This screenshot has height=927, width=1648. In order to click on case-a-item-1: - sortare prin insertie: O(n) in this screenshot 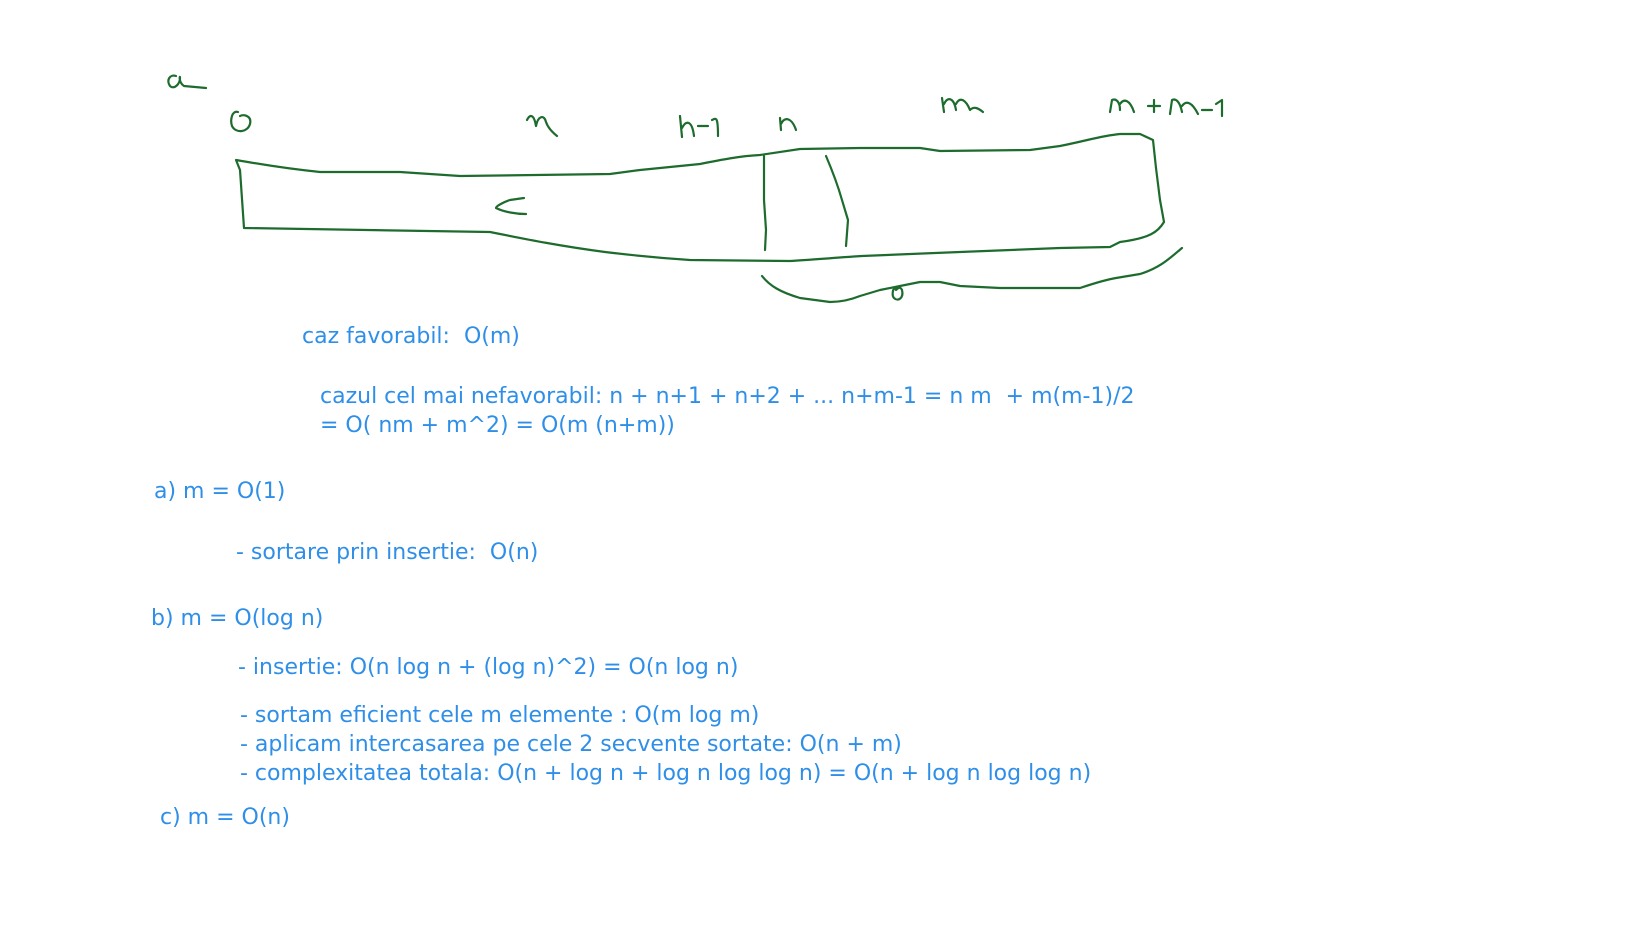, I will do `click(387, 552)`.